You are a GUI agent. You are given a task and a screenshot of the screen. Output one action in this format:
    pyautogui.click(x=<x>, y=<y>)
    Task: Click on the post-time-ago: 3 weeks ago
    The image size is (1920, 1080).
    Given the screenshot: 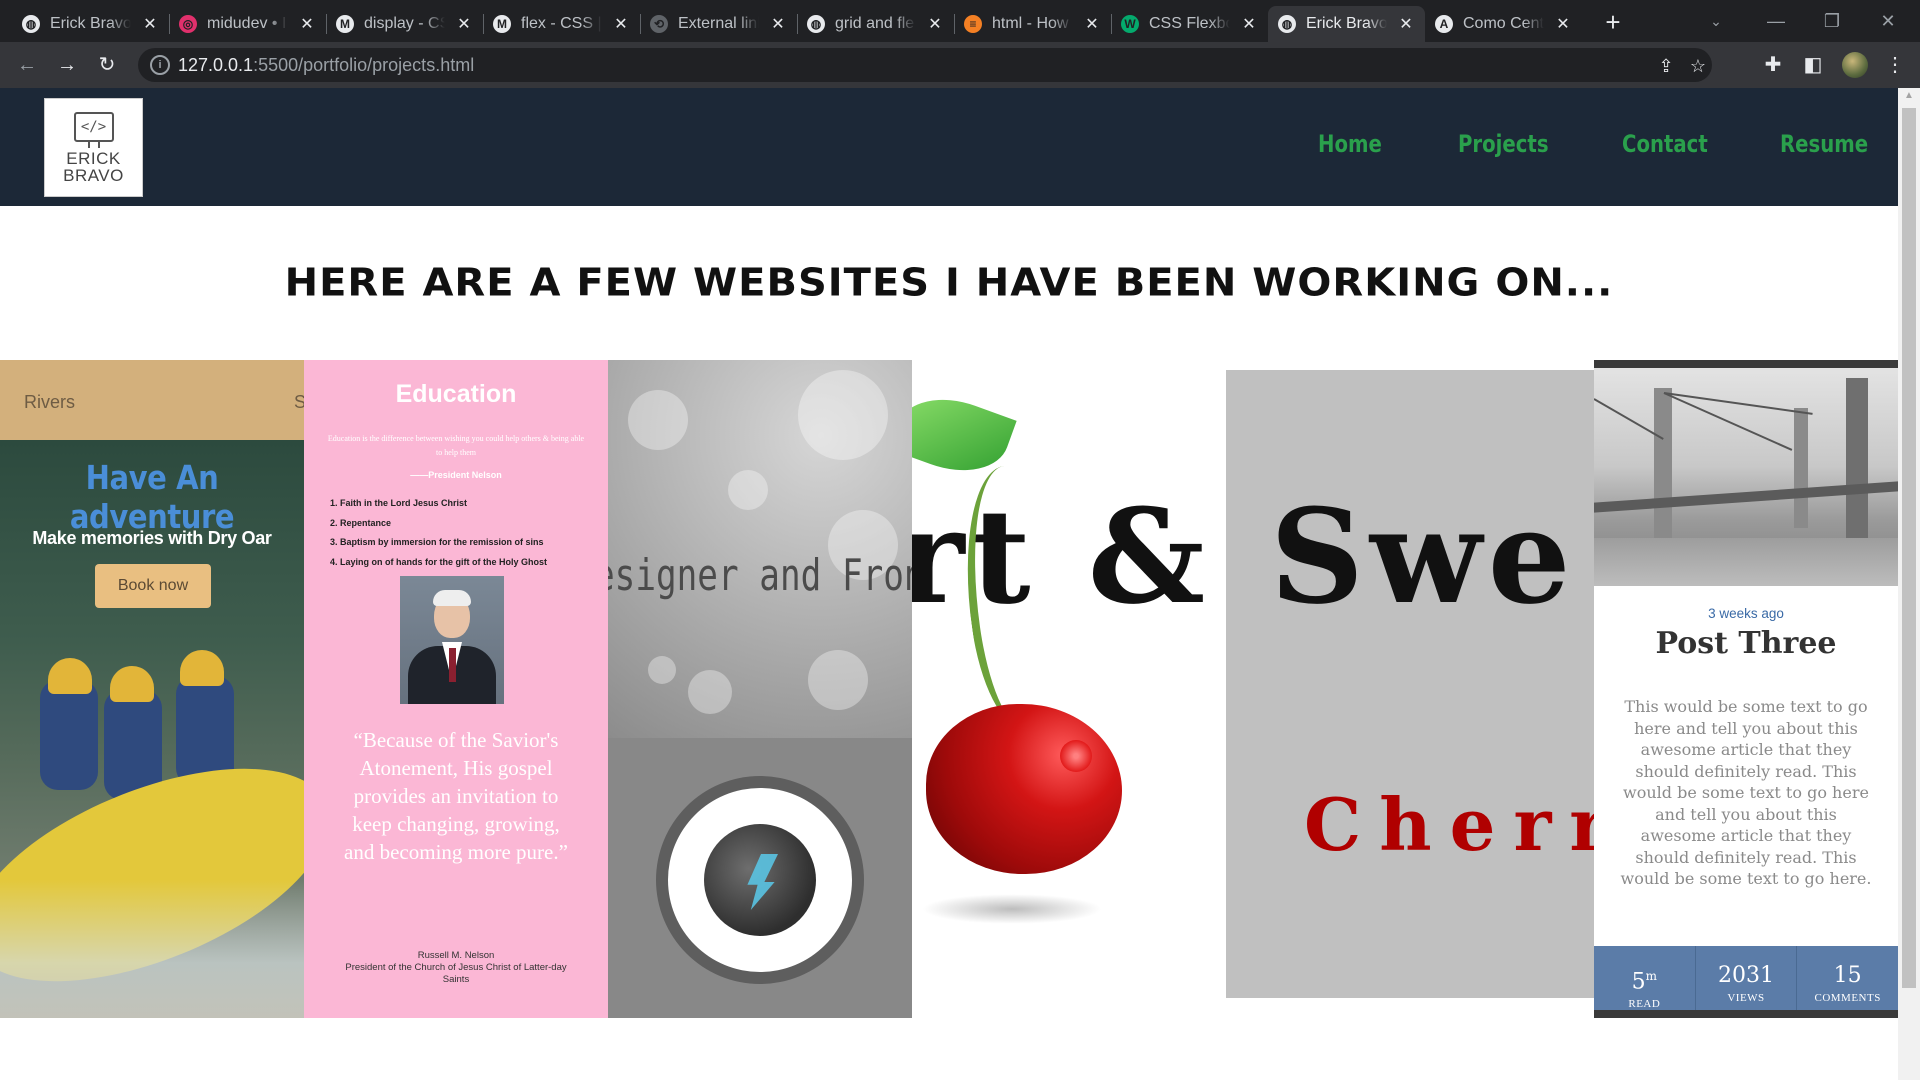 What is the action you would take?
    pyautogui.click(x=1746, y=613)
    